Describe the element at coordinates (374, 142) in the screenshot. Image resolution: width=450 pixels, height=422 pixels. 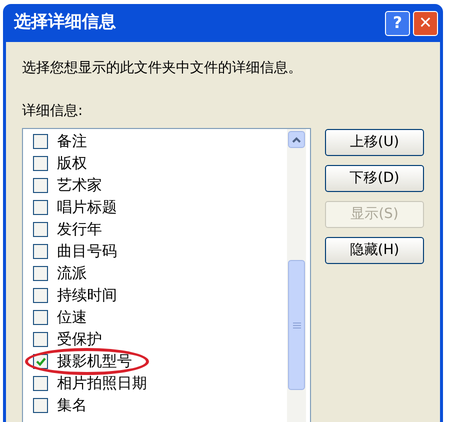
I see `action-button: 上移(U)` at that location.